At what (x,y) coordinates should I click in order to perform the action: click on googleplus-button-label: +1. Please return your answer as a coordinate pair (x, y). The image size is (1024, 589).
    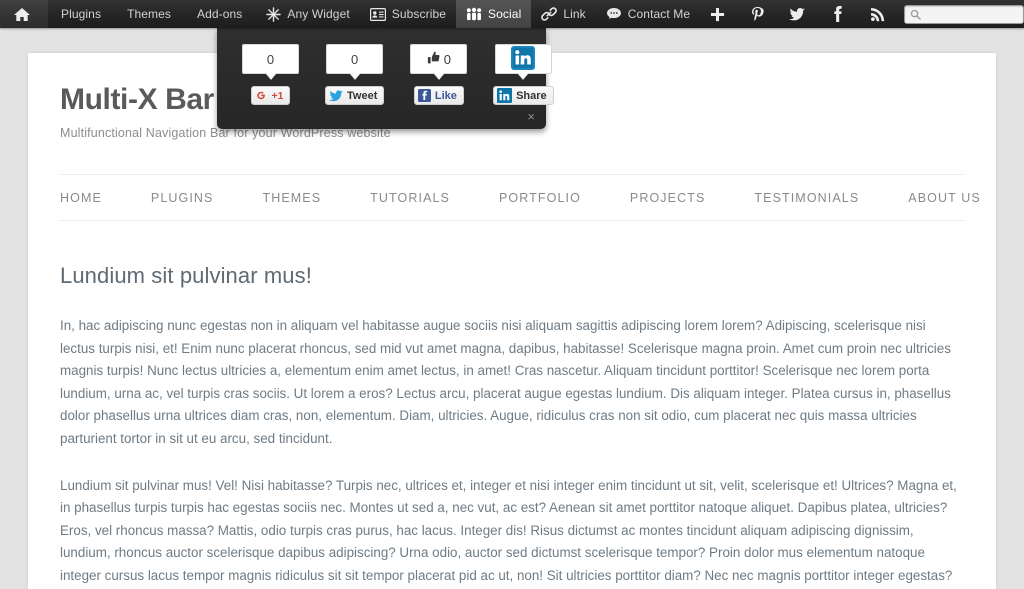
    Looking at the image, I should click on (277, 95).